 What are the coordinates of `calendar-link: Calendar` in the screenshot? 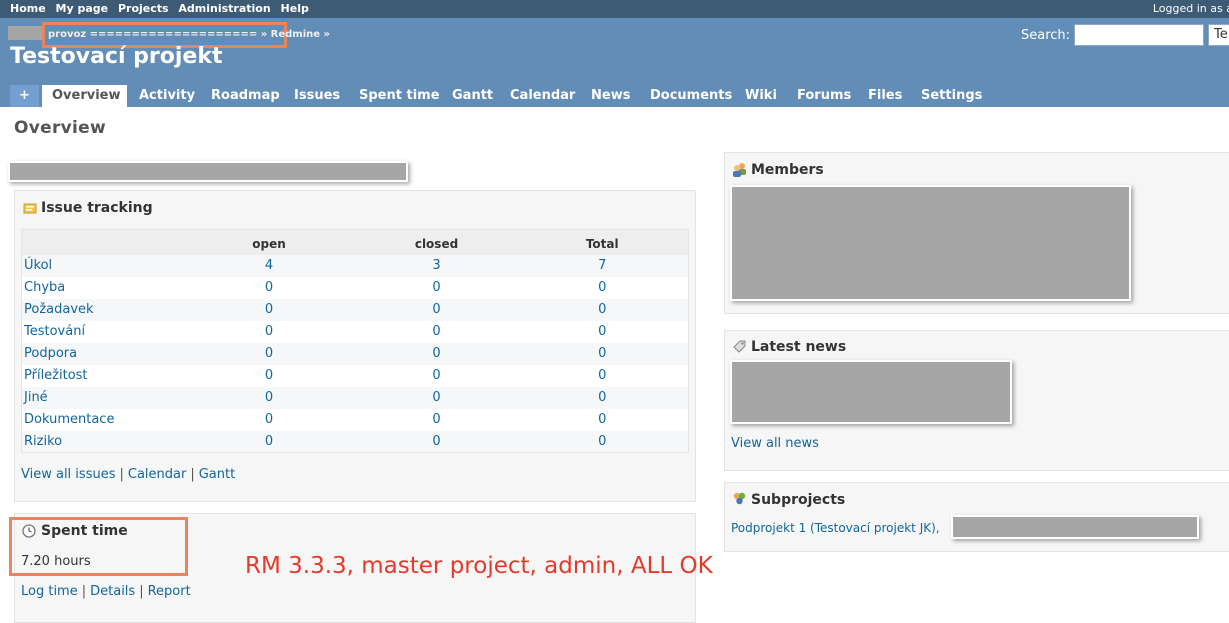 It's located at (157, 474).